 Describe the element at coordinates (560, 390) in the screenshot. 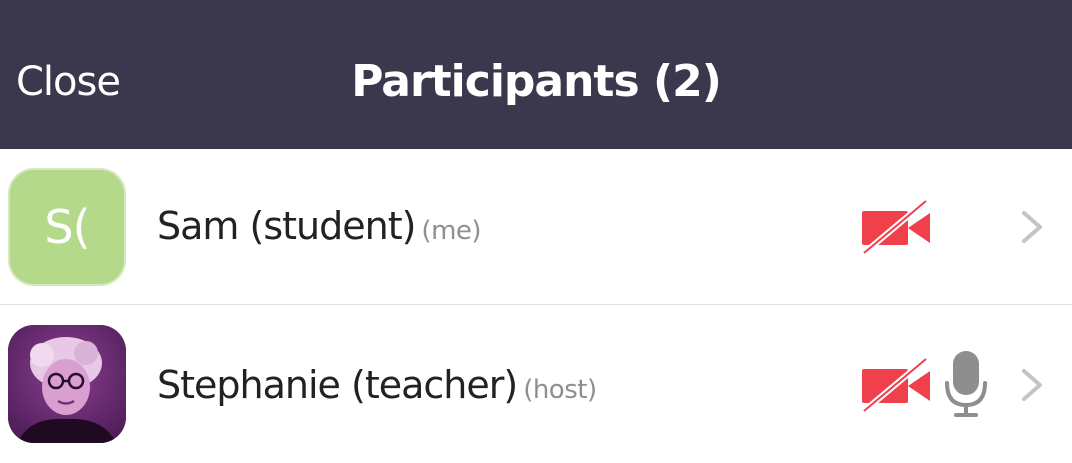

I see `participant-tag: (host)` at that location.